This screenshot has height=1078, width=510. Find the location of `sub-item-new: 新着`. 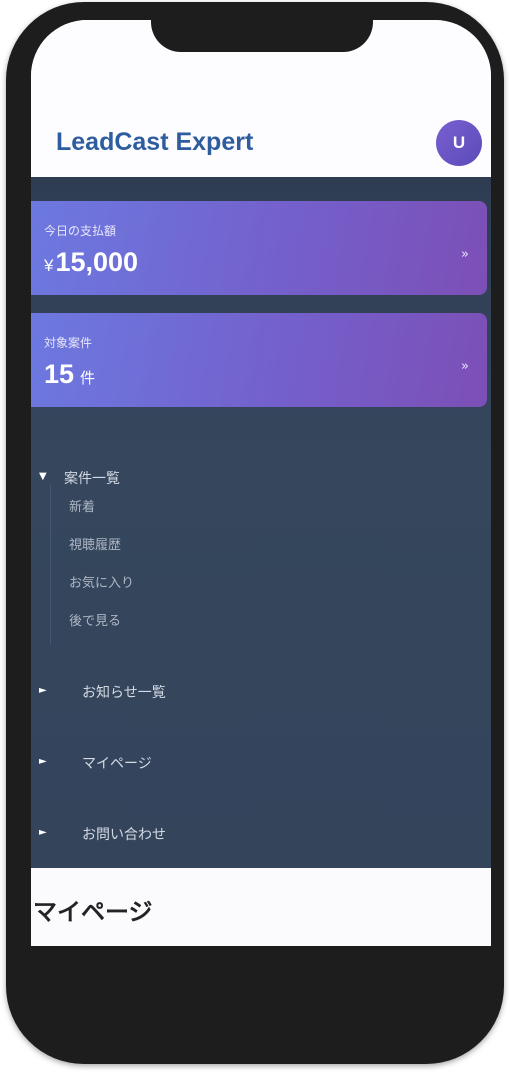

sub-item-new: 新着 is located at coordinates (82, 505).